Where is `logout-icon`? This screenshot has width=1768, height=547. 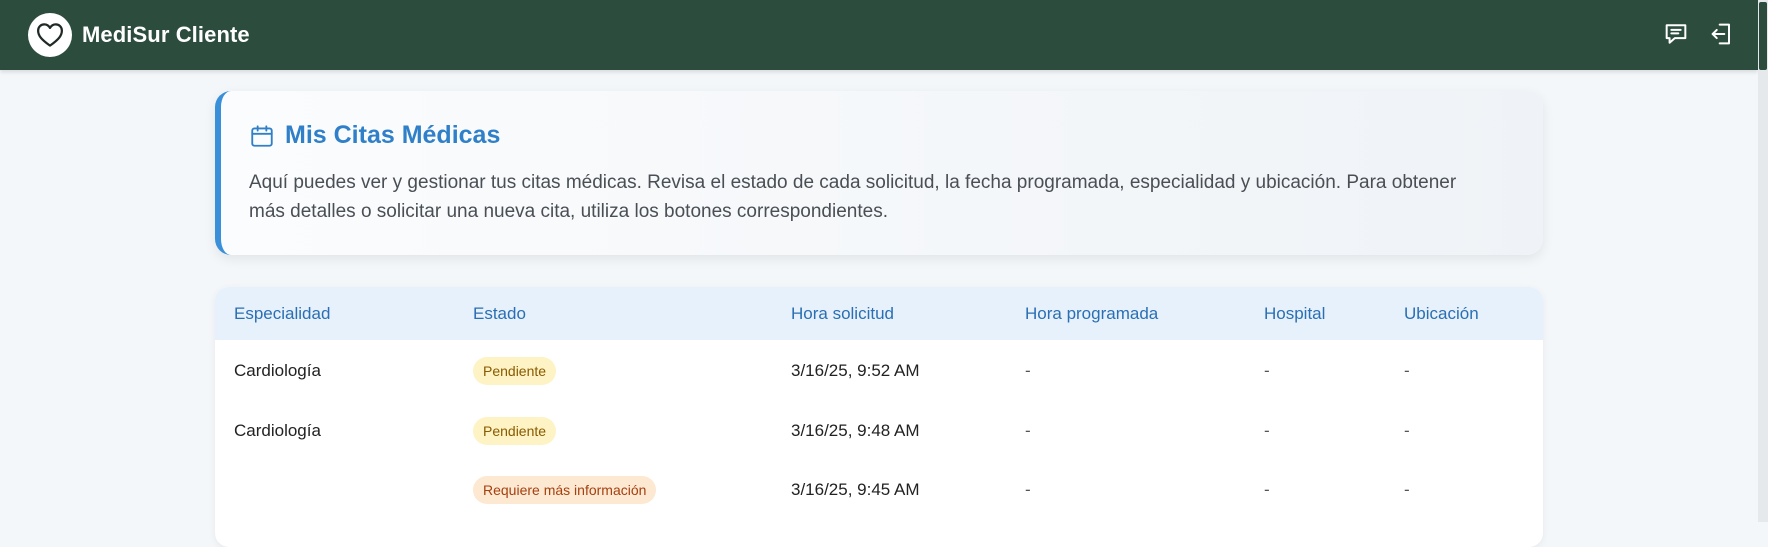 logout-icon is located at coordinates (1720, 34).